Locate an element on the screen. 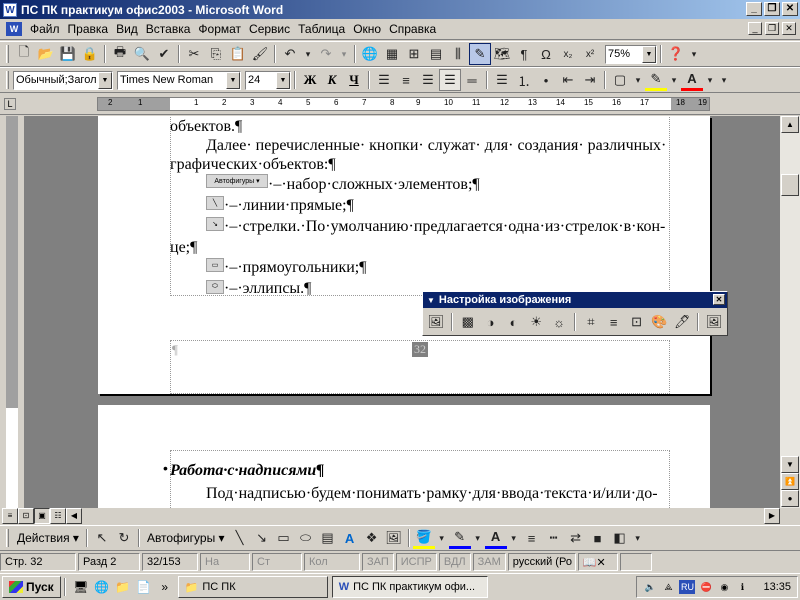 The image size is (800, 600). reset-picture-icon: 🖼 is located at coordinates (714, 322).